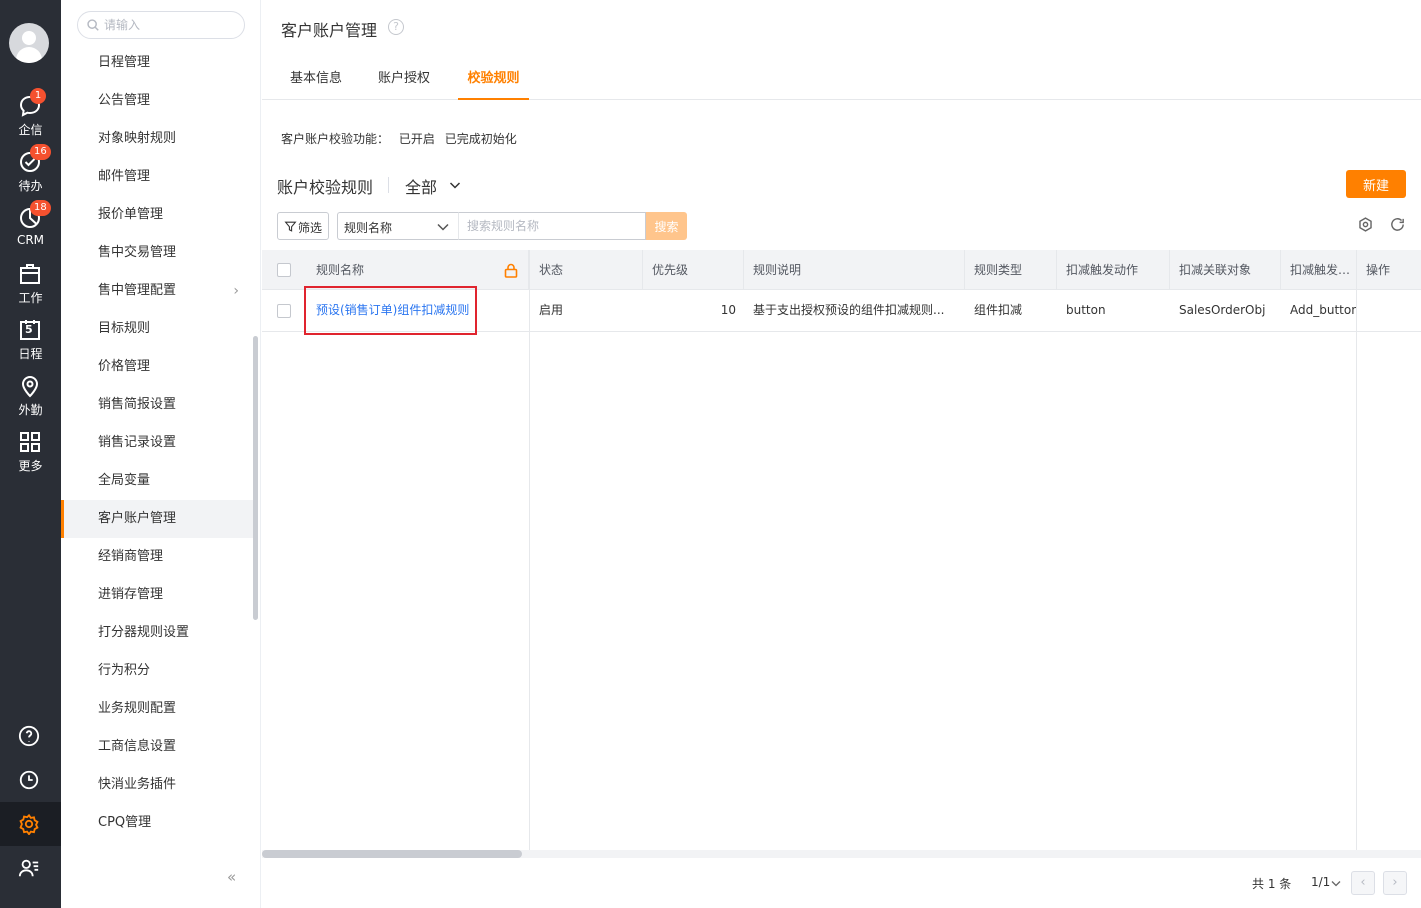 Image resolution: width=1421 pixels, height=908 pixels. Describe the element at coordinates (443, 227) in the screenshot. I see `chevron-down-icon` at that location.